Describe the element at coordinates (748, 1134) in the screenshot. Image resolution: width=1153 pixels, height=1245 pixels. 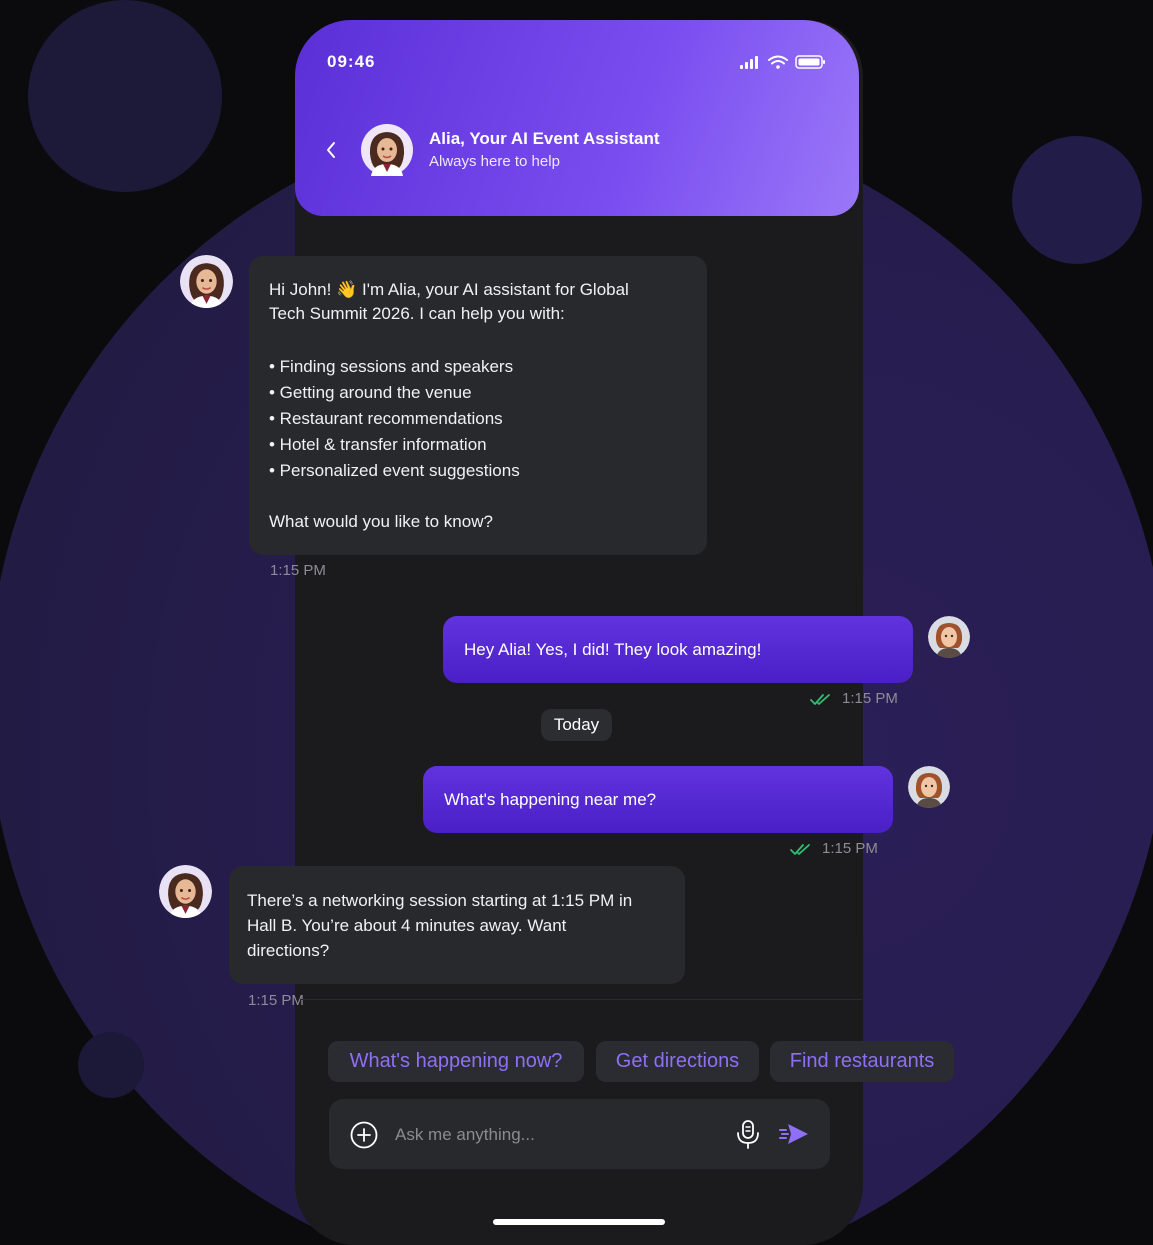
I see `microphone-icon` at that location.